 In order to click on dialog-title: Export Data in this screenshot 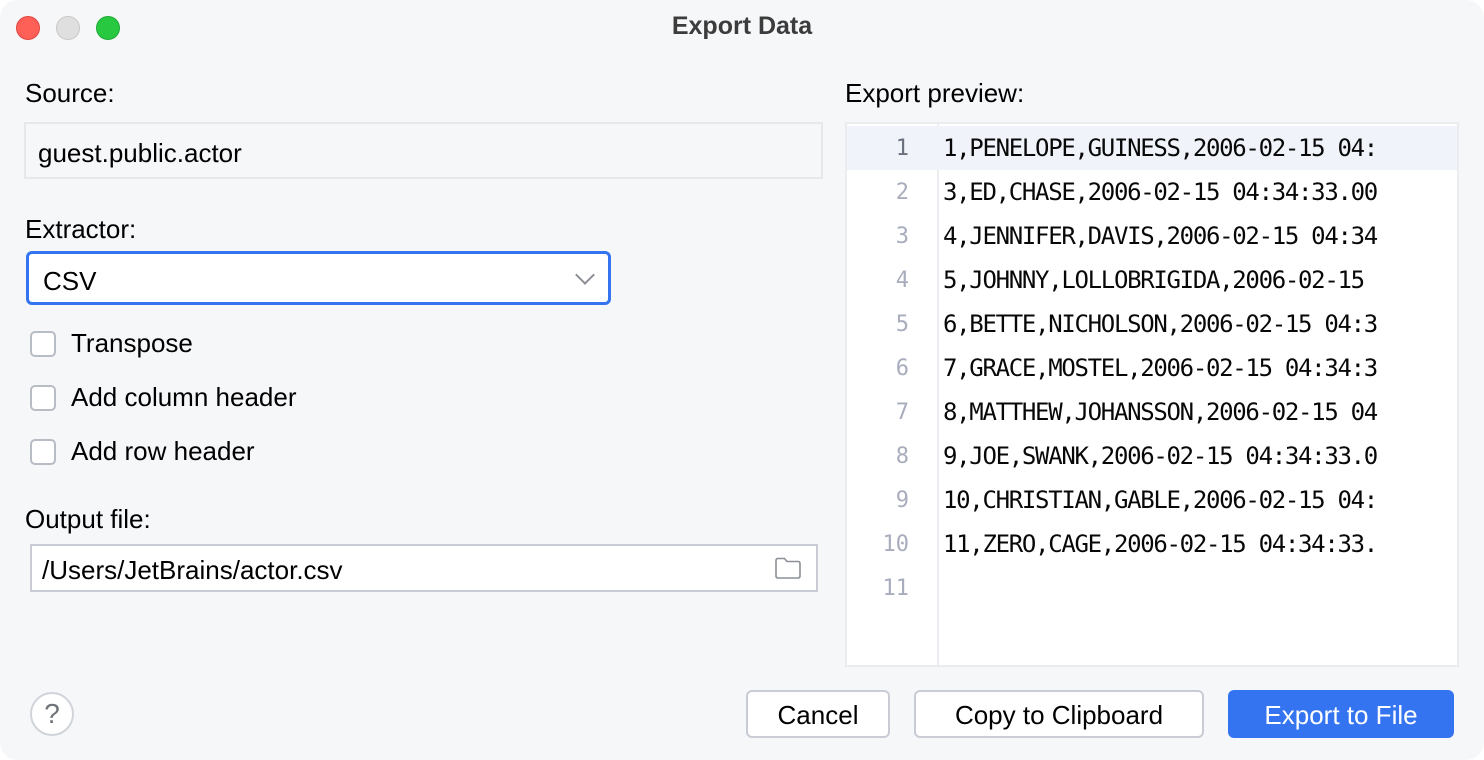, I will do `click(742, 26)`.